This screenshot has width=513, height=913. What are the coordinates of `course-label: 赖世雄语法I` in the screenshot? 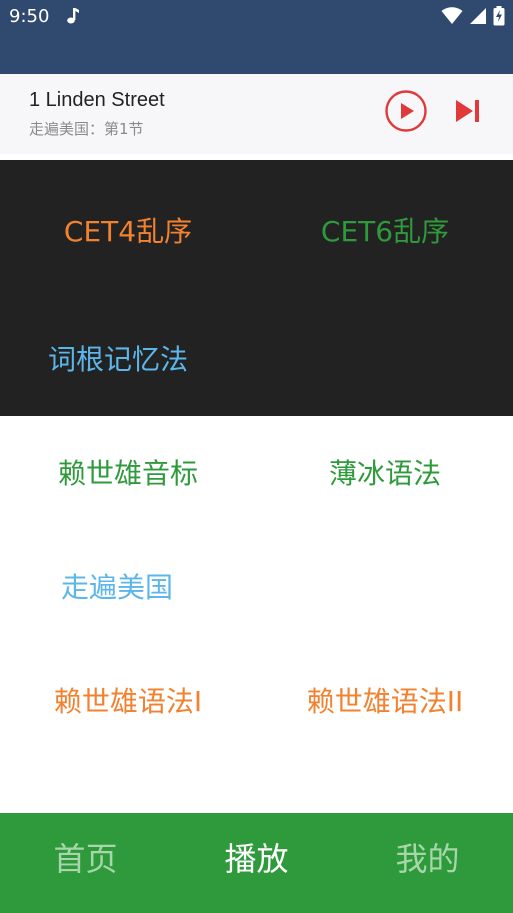 It's located at (128, 701).